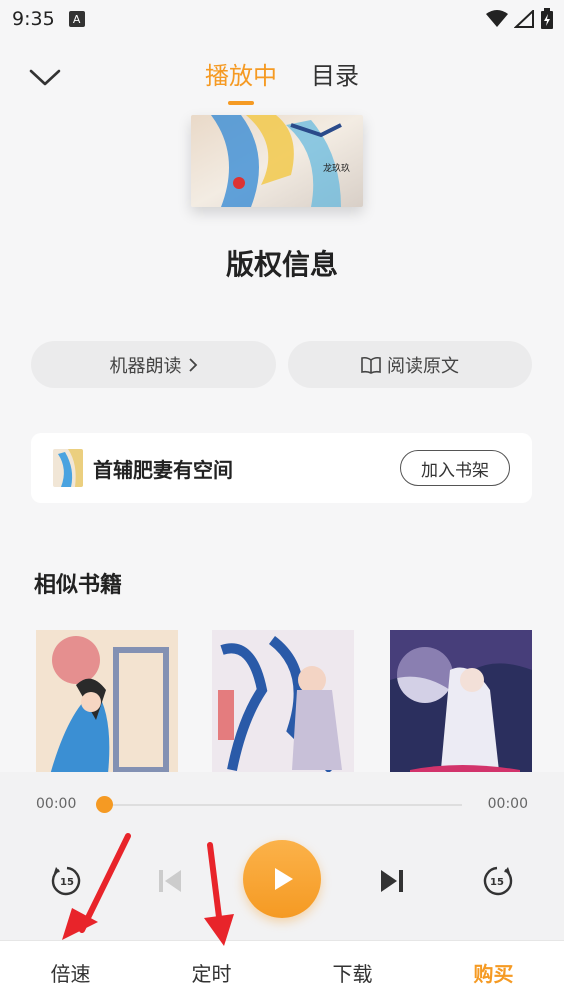 The height and width of the screenshot is (1004, 564). I want to click on rewind-seconds: 15, so click(67, 882).